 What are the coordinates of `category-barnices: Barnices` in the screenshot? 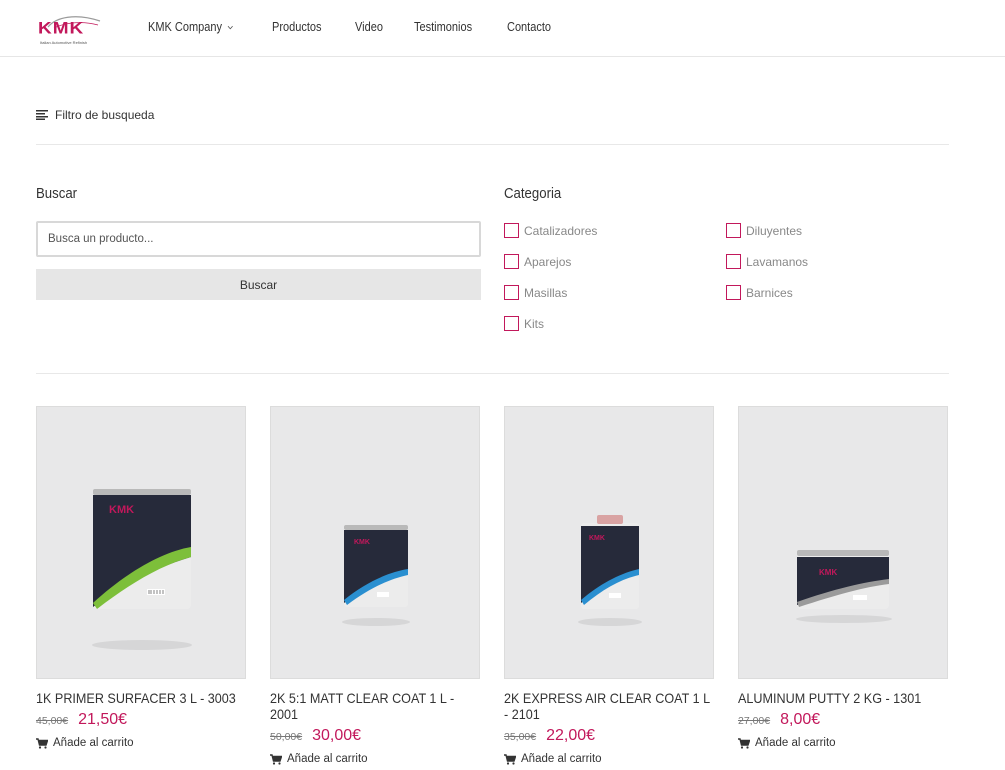 It's located at (759, 292).